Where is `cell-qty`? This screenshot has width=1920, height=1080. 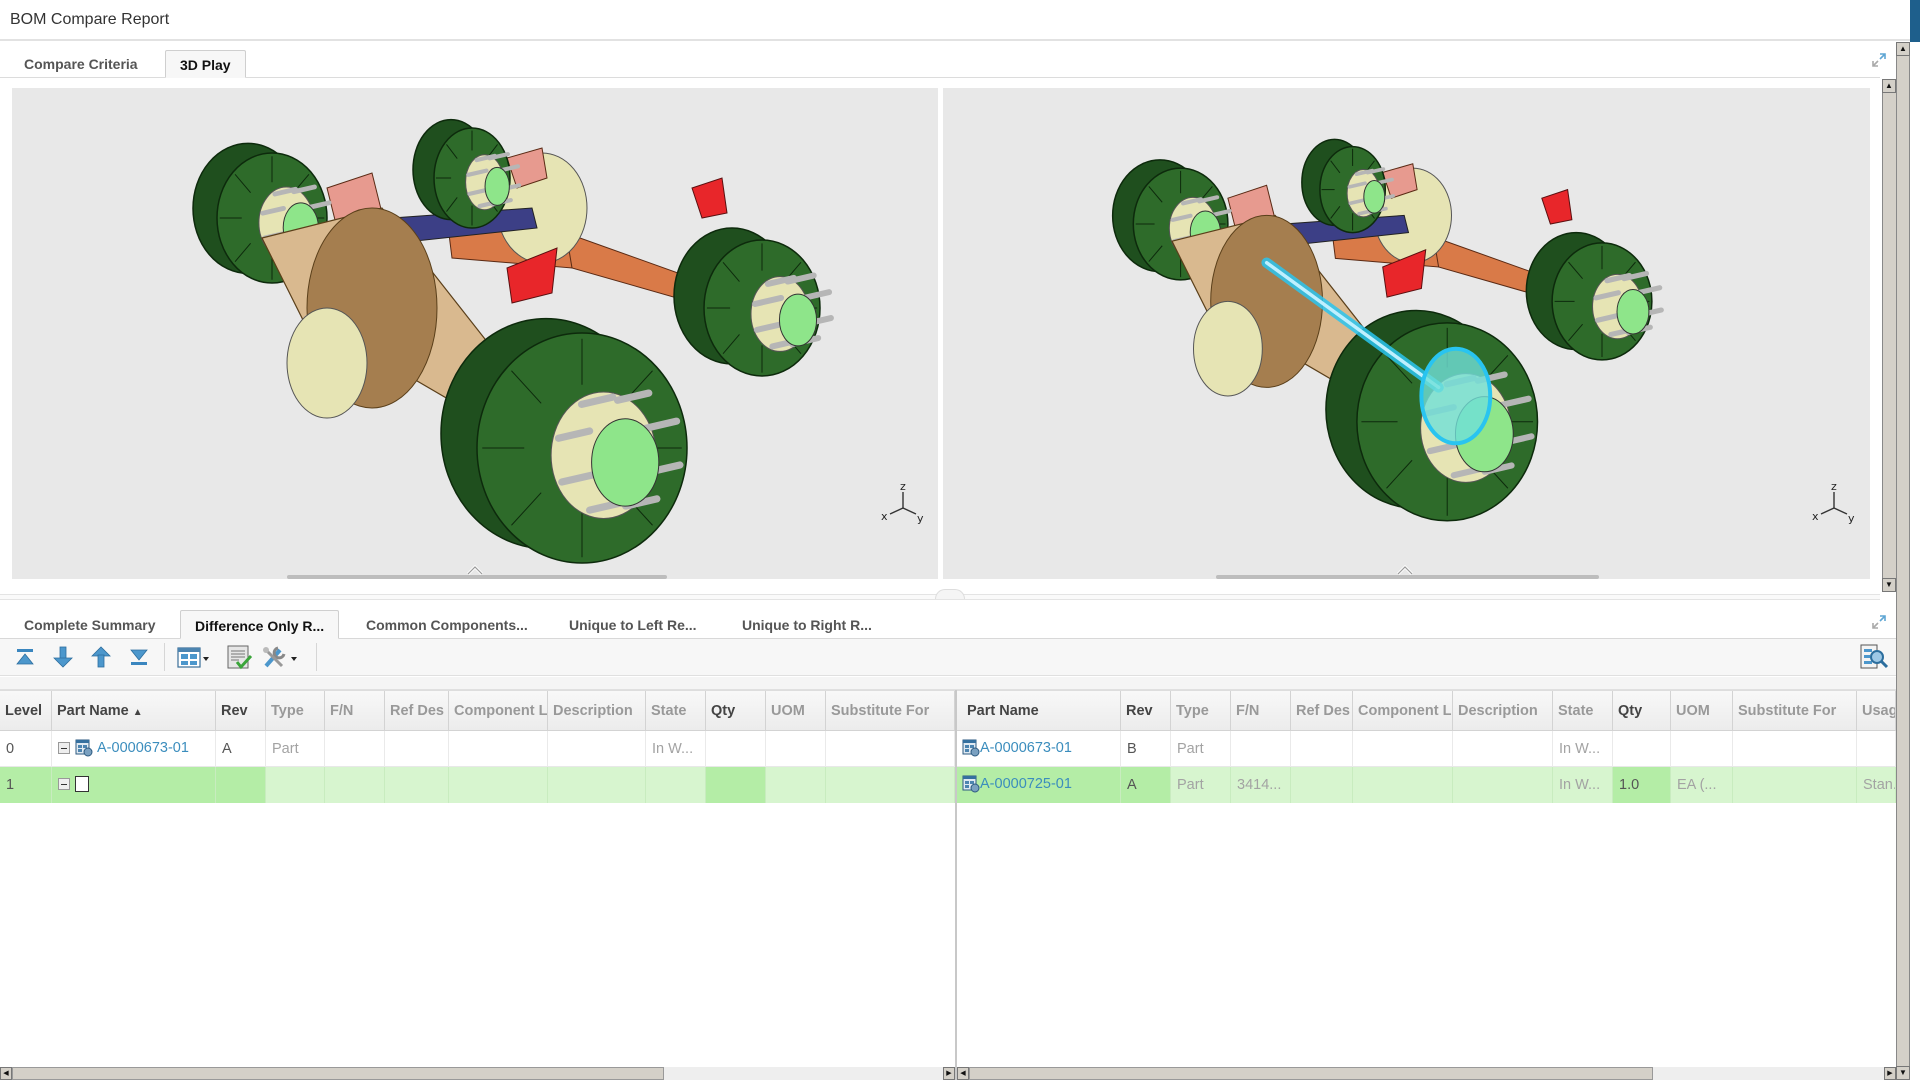 cell-qty is located at coordinates (736, 749).